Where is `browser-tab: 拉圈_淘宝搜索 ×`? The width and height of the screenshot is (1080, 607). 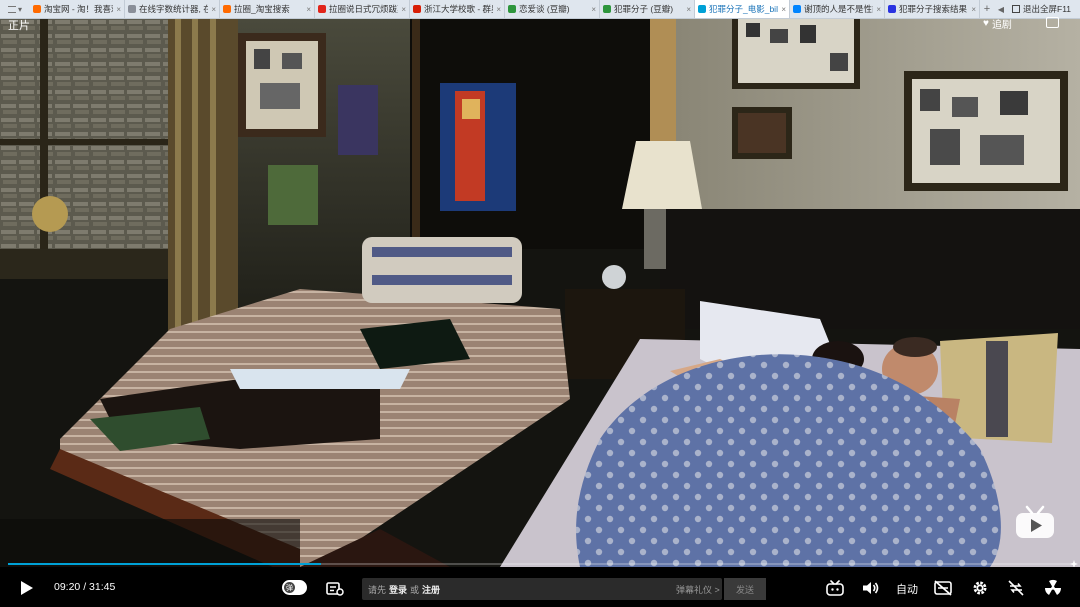 browser-tab: 拉圈_淘宝搜索 × is located at coordinates (267, 9).